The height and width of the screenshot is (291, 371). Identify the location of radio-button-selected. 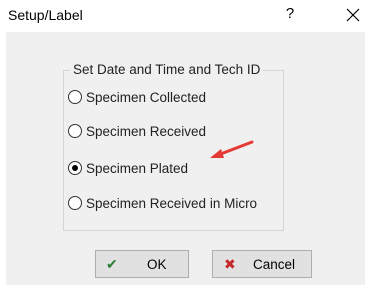
(75, 168).